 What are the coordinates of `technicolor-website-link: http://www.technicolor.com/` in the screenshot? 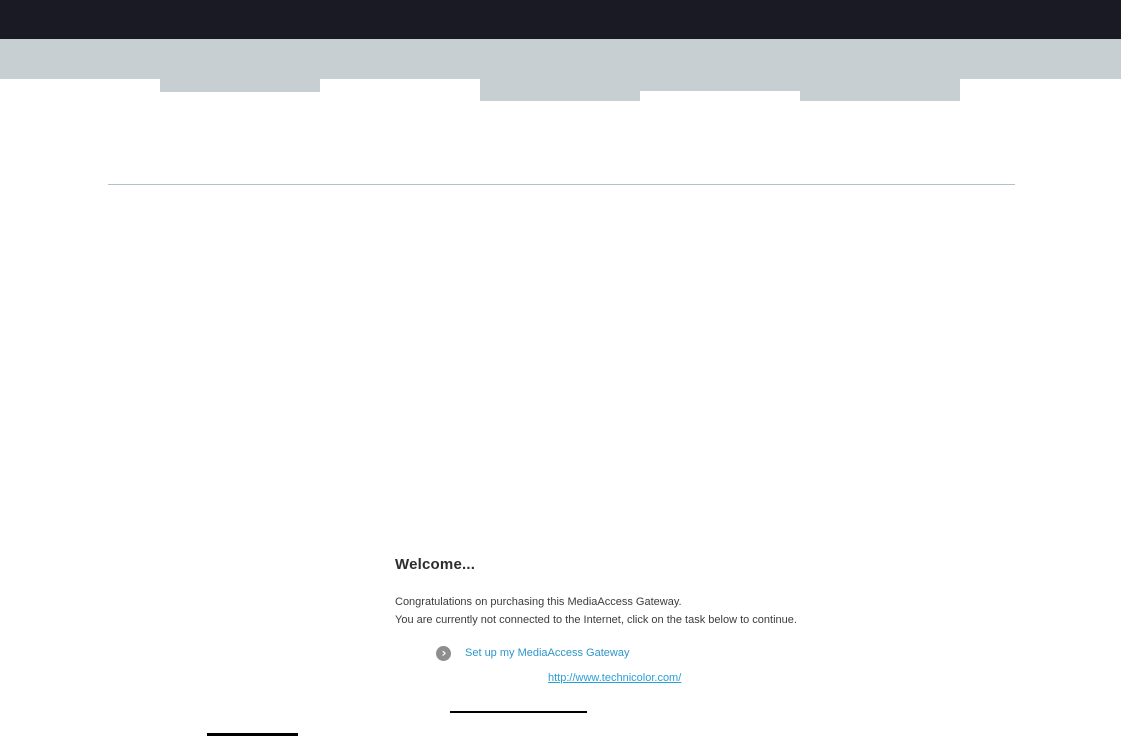 It's located at (614, 678).